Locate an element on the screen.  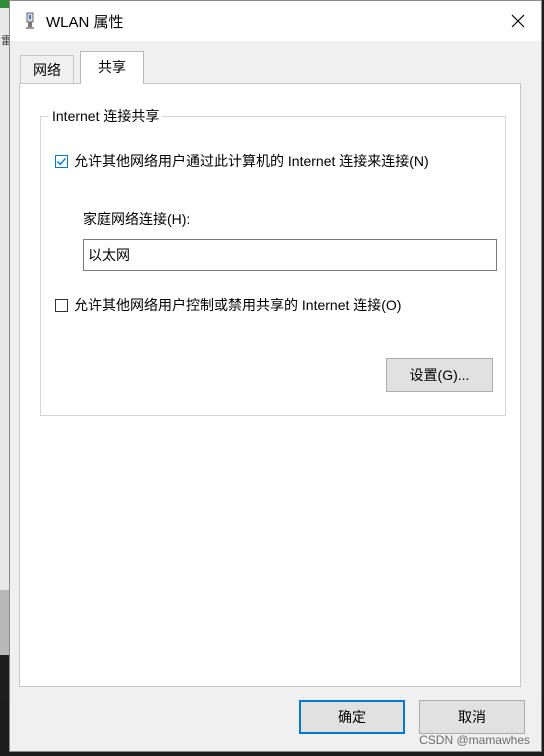
tab-sharing: 共享 is located at coordinates (112, 67).